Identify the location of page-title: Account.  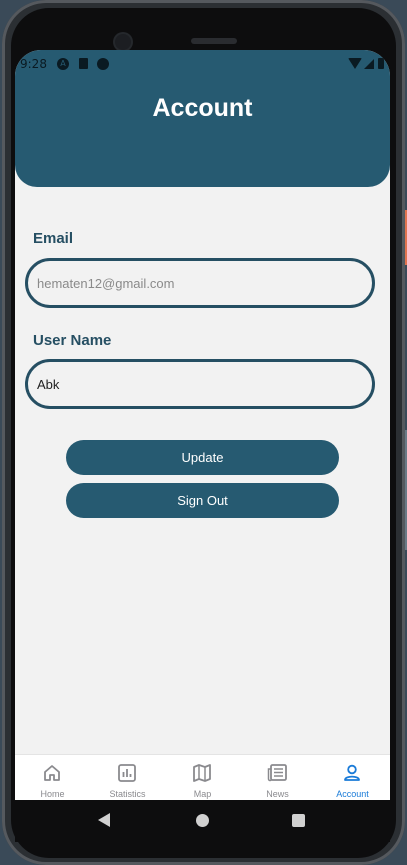
(202, 108).